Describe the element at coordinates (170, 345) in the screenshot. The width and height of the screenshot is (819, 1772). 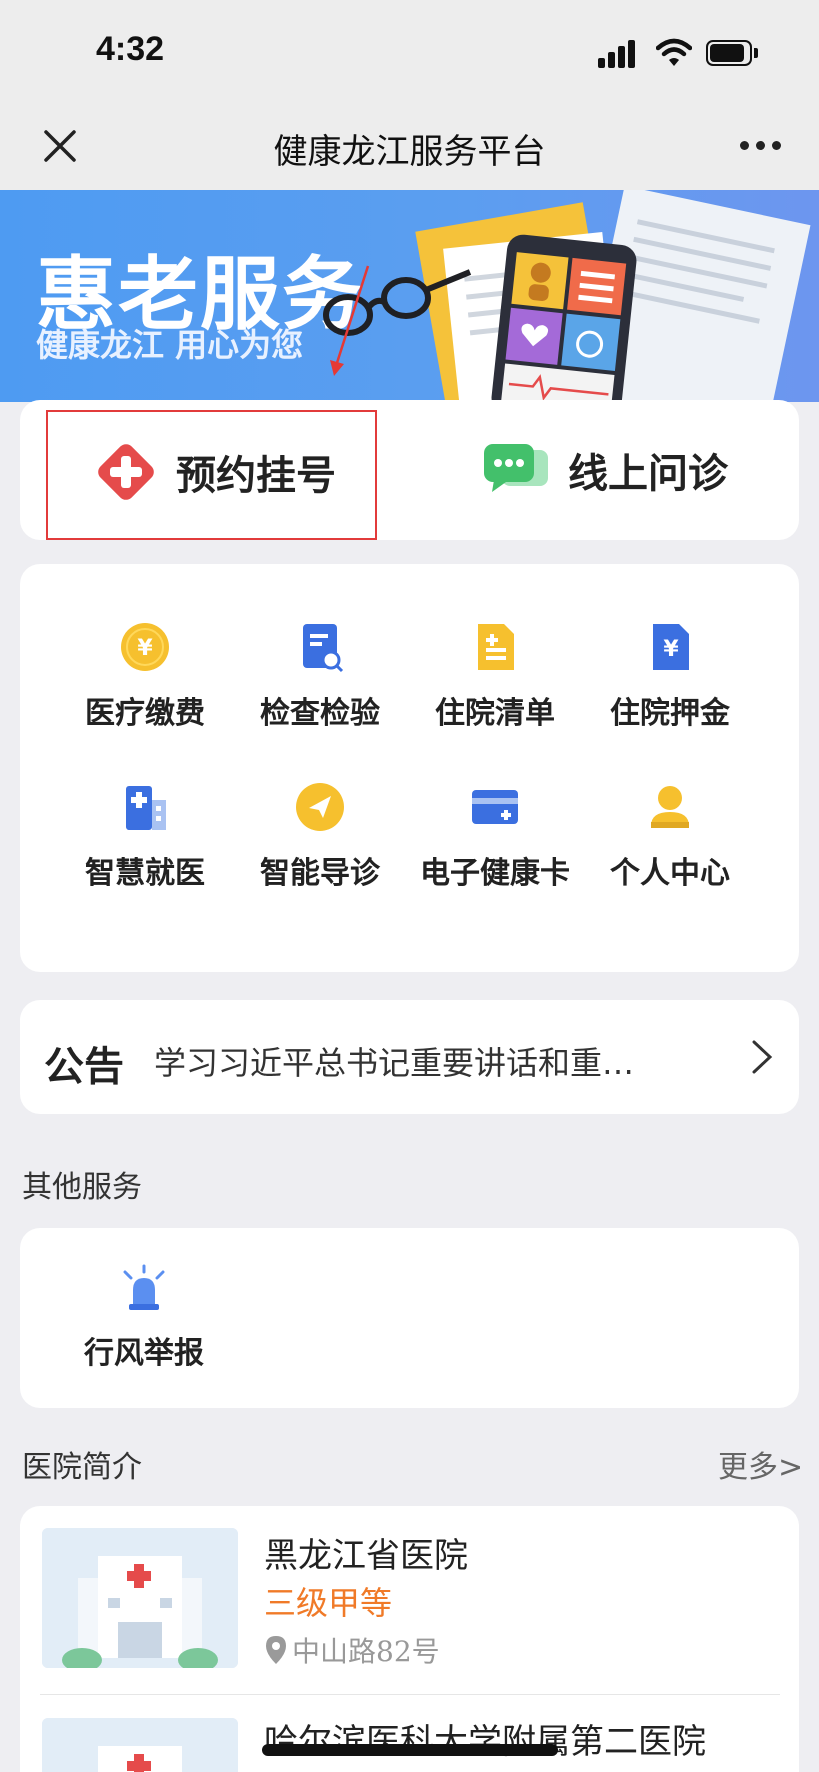
I see `banner-subtitle: 健康龙江 用心为您` at that location.